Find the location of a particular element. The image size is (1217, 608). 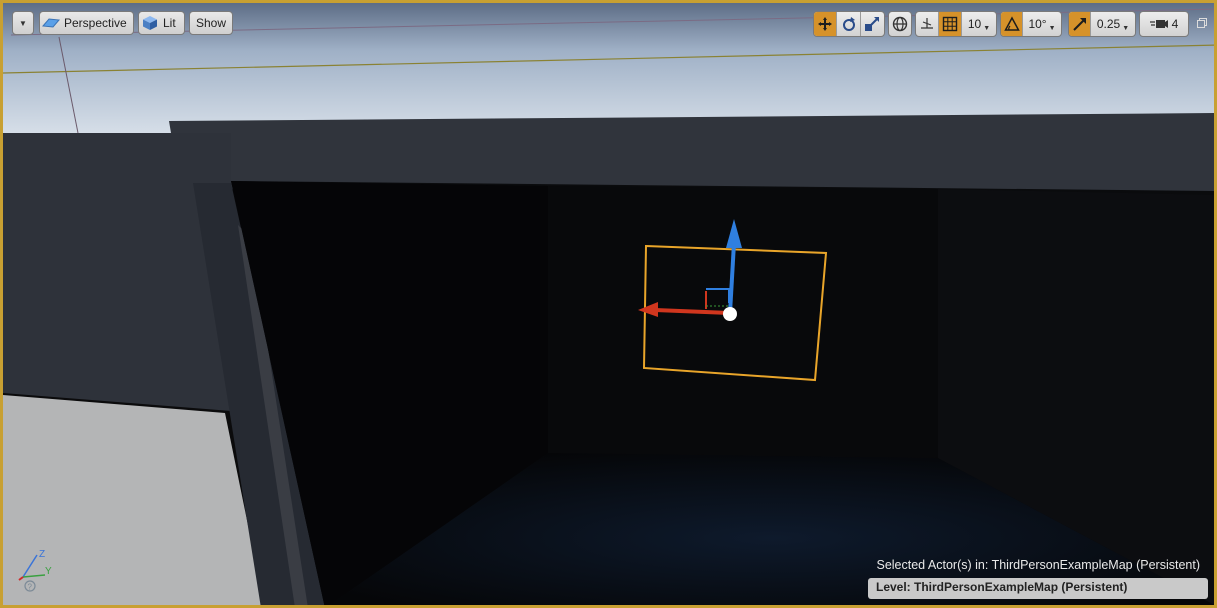

globe-icon is located at coordinates (900, 24).